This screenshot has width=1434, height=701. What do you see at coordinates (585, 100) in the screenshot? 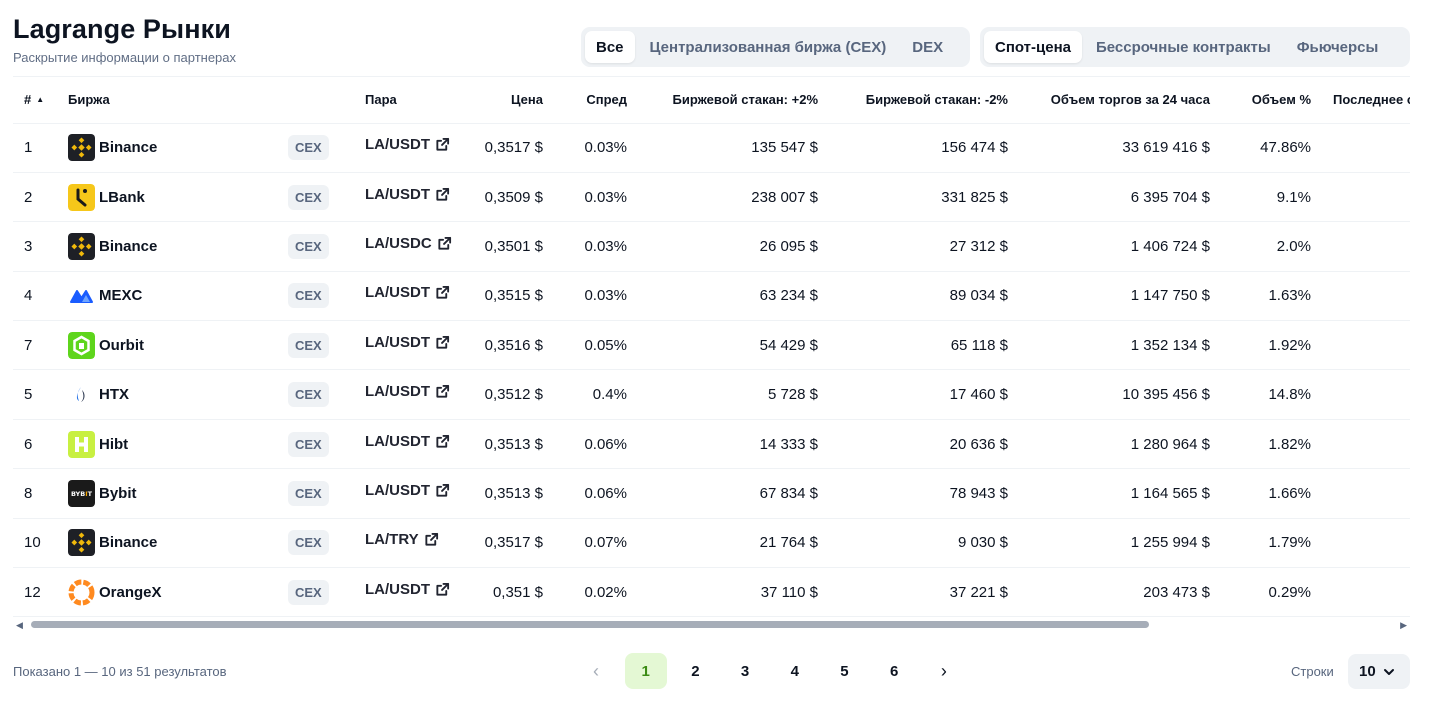
I see `col-spread-header: Спред` at bounding box center [585, 100].